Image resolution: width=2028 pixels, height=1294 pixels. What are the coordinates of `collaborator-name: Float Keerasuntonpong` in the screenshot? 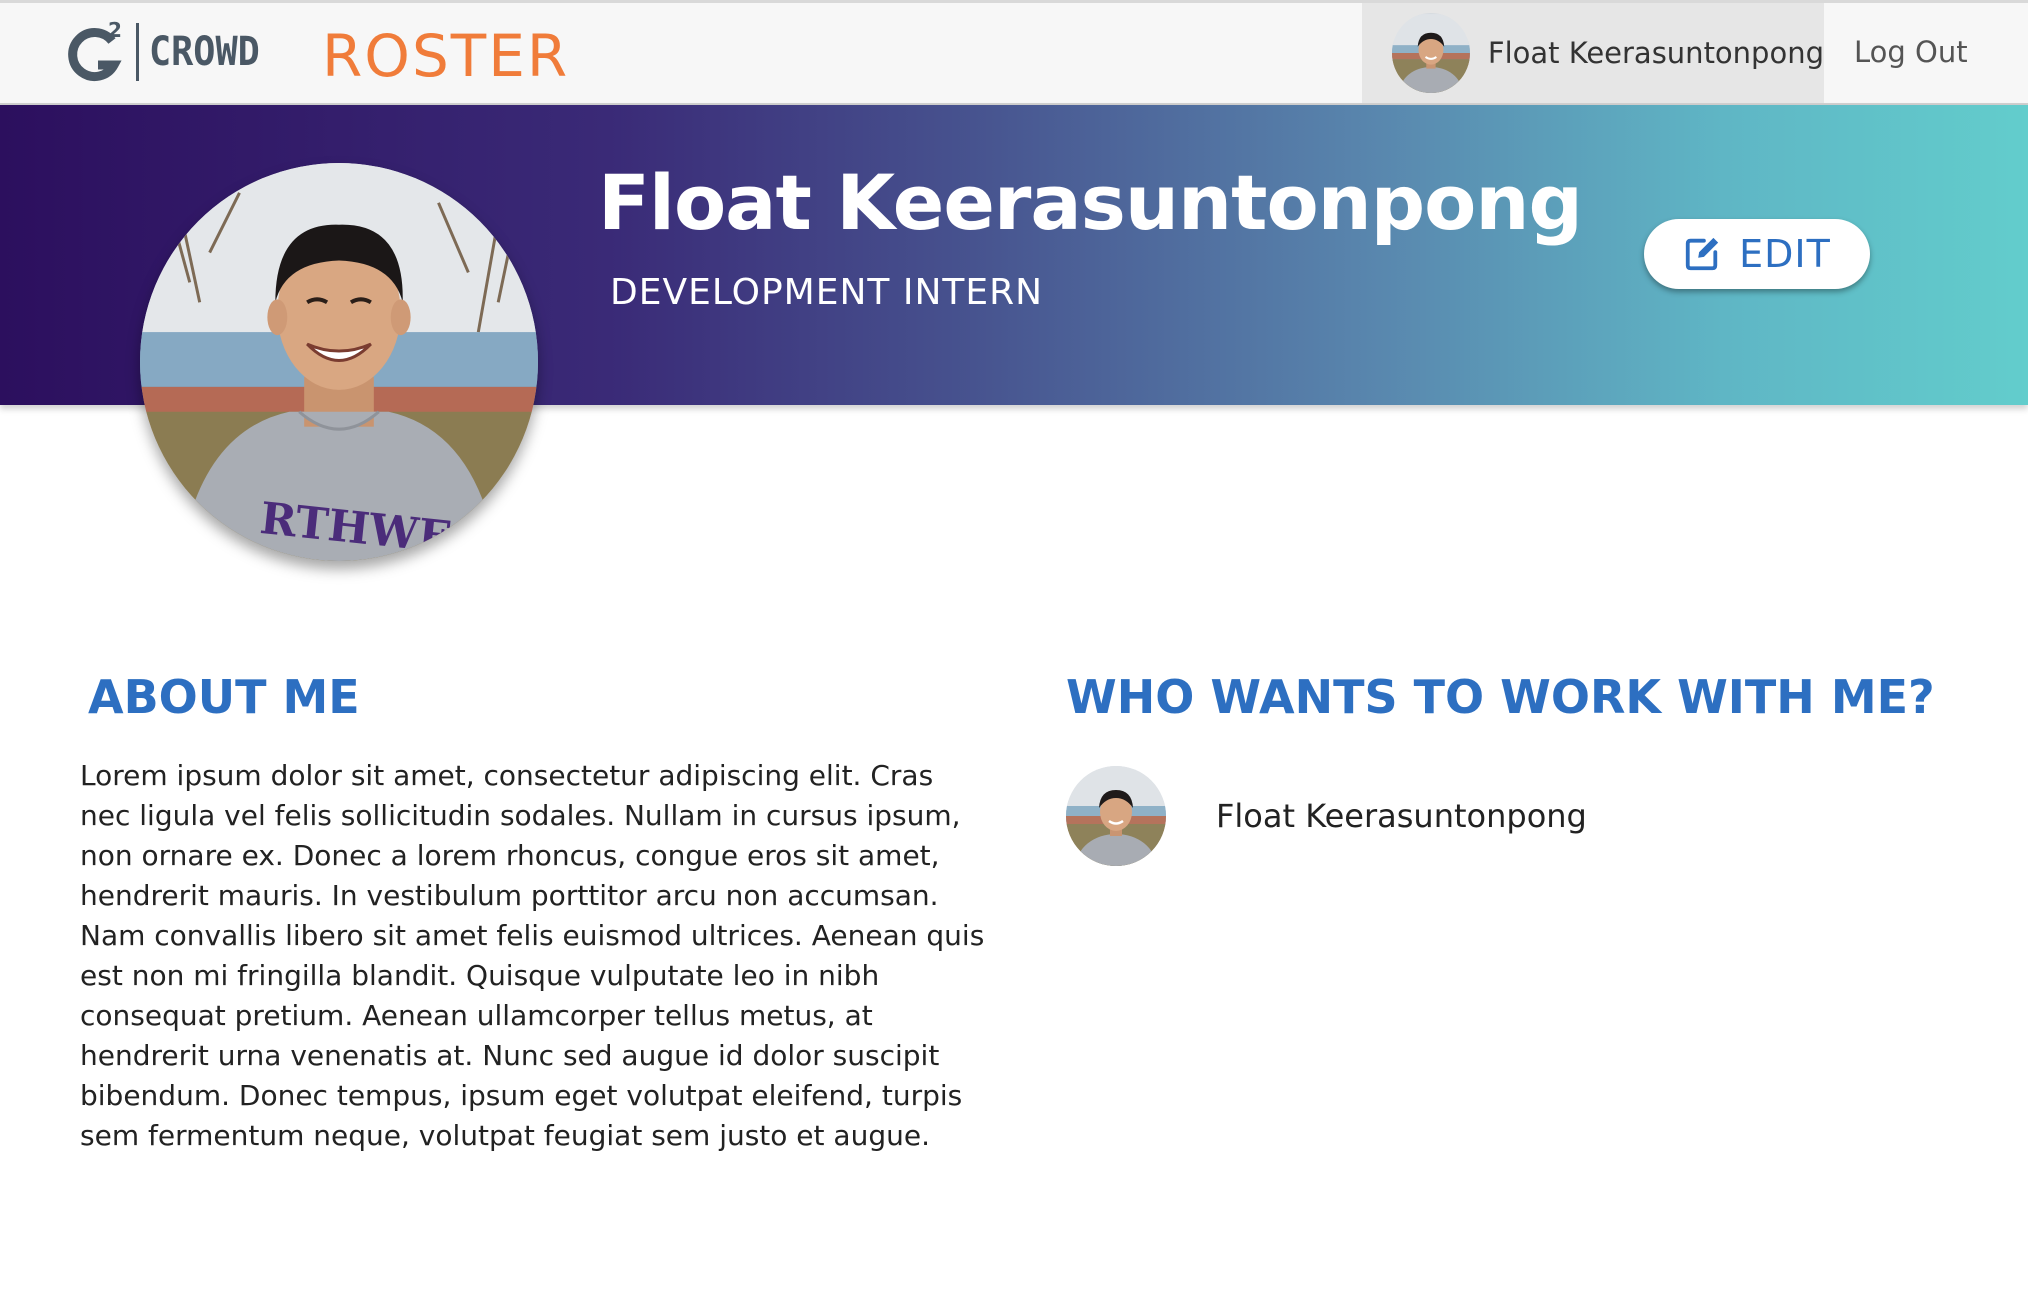 It's located at (1401, 816).